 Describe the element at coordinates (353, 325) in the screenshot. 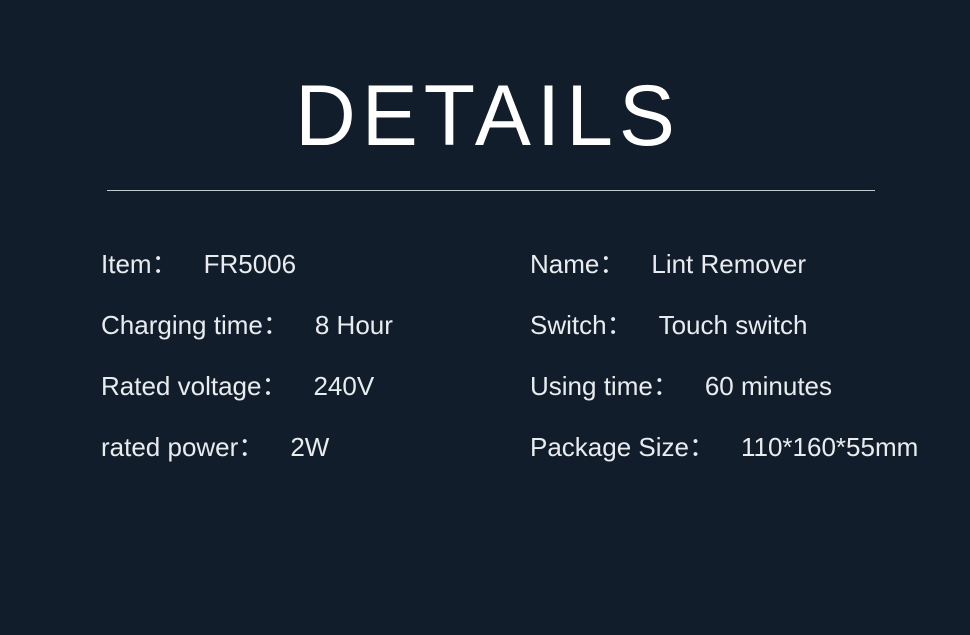

I see `spec-value: 8 Hour` at that location.